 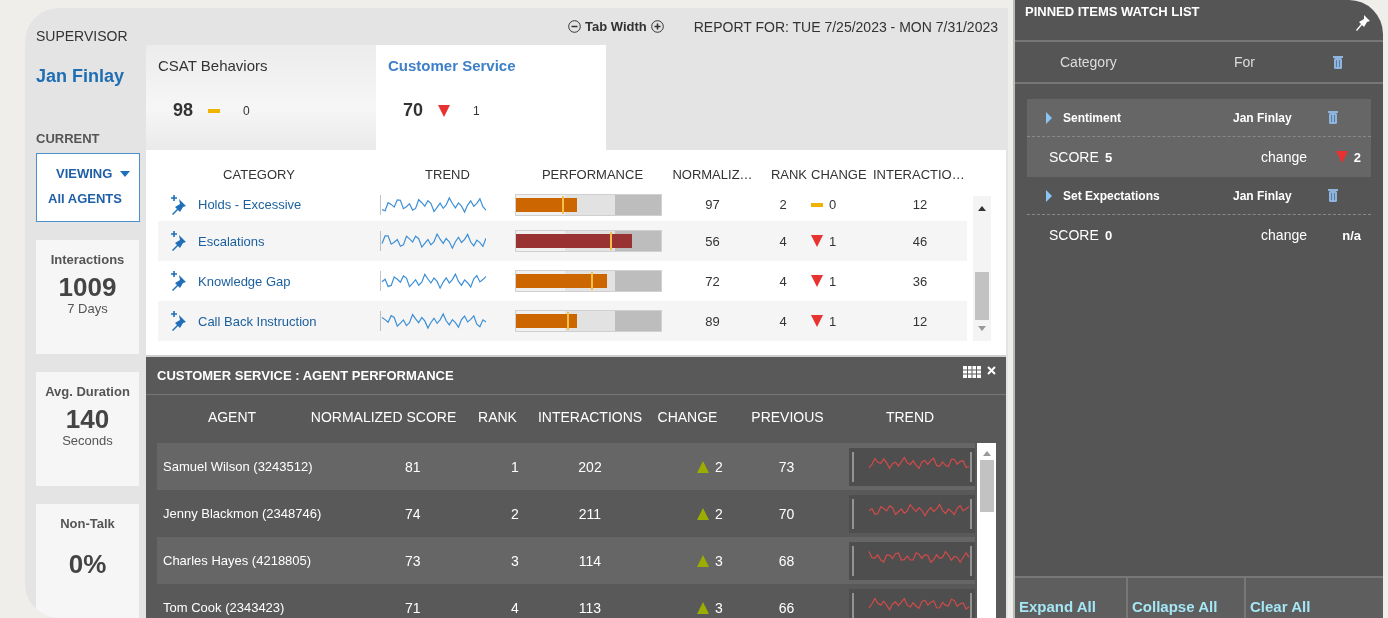 I want to click on up-arrow-icon, so click(x=986, y=453).